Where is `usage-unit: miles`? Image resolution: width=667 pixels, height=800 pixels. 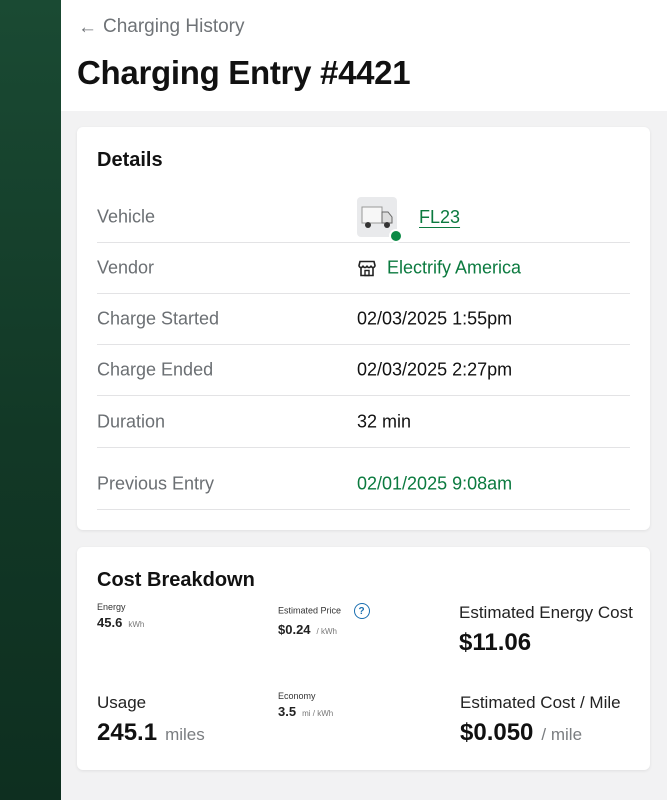
usage-unit: miles is located at coordinates (185, 734).